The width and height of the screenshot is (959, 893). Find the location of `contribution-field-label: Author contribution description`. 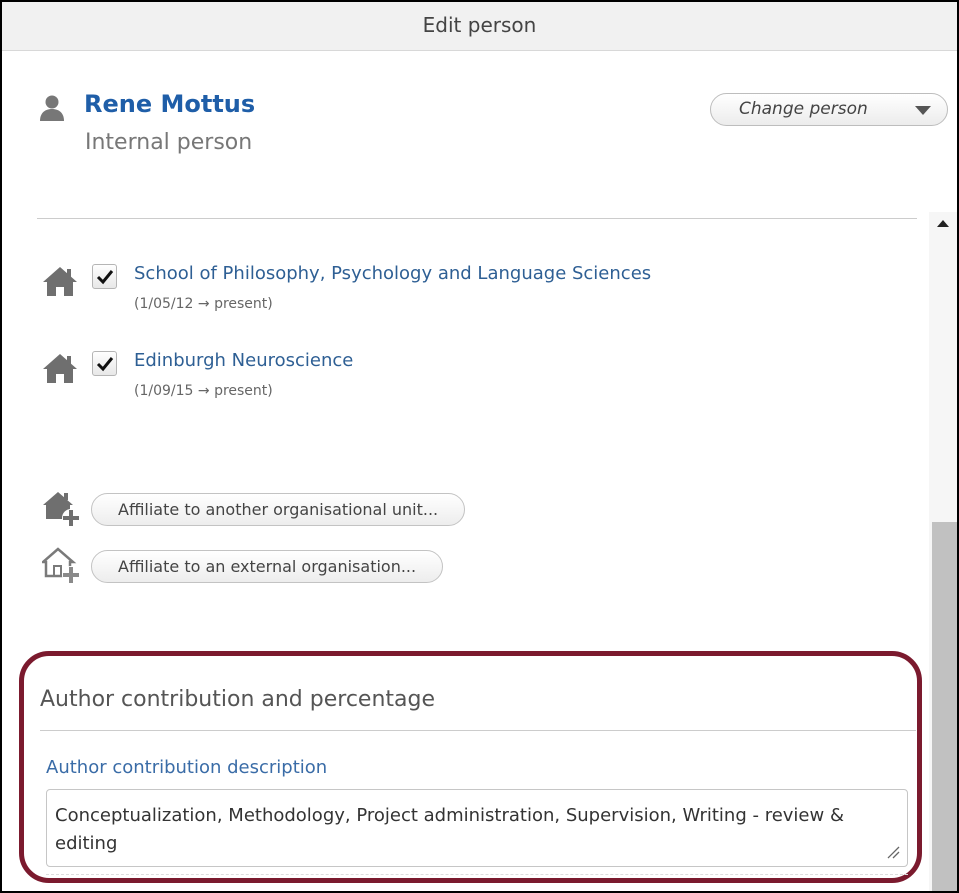

contribution-field-label: Author contribution description is located at coordinates (187, 767).